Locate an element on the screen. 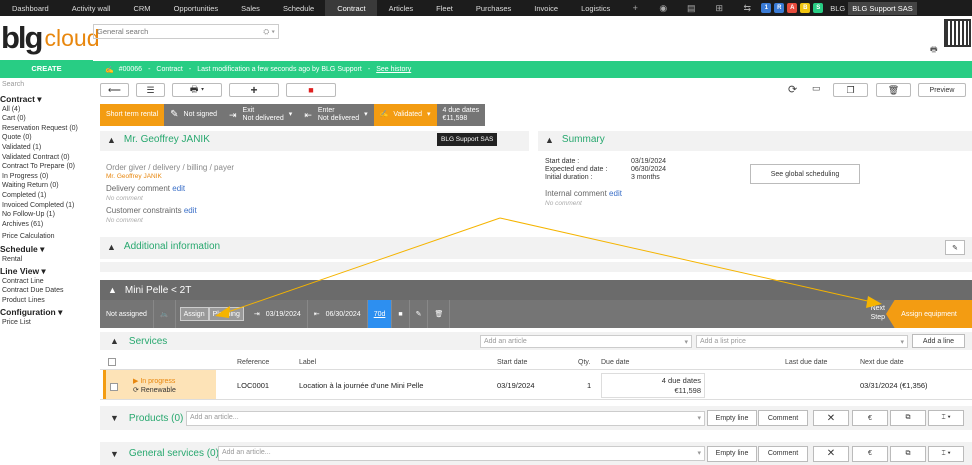 This screenshot has width=972, height=465. internal-comment-edit-link: edit is located at coordinates (615, 193).